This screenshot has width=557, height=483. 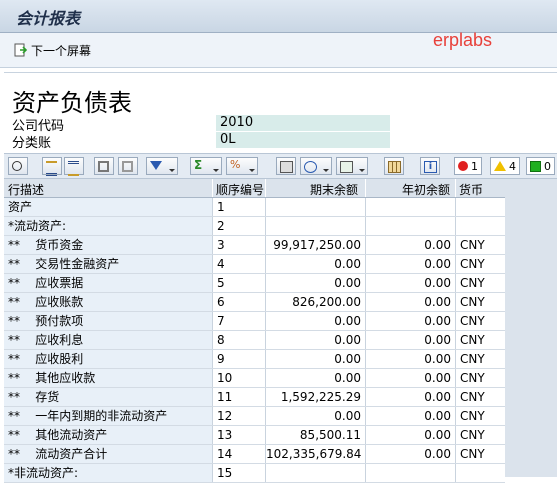 What do you see at coordinates (238, 435) in the screenshot?
I see `row-sequence: 13` at bounding box center [238, 435].